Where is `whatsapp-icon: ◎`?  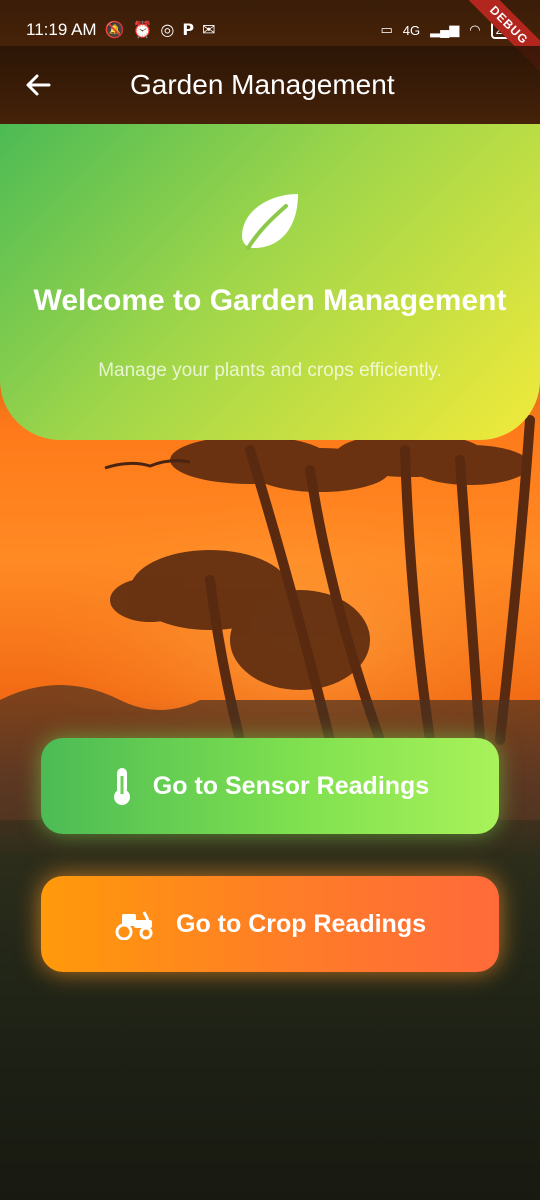
whatsapp-icon: ◎ is located at coordinates (167, 30).